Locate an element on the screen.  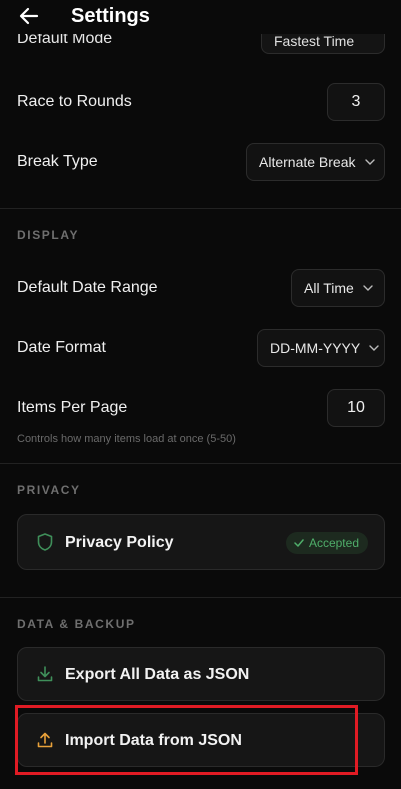
default-mode-value: Fastest Time is located at coordinates (314, 41).